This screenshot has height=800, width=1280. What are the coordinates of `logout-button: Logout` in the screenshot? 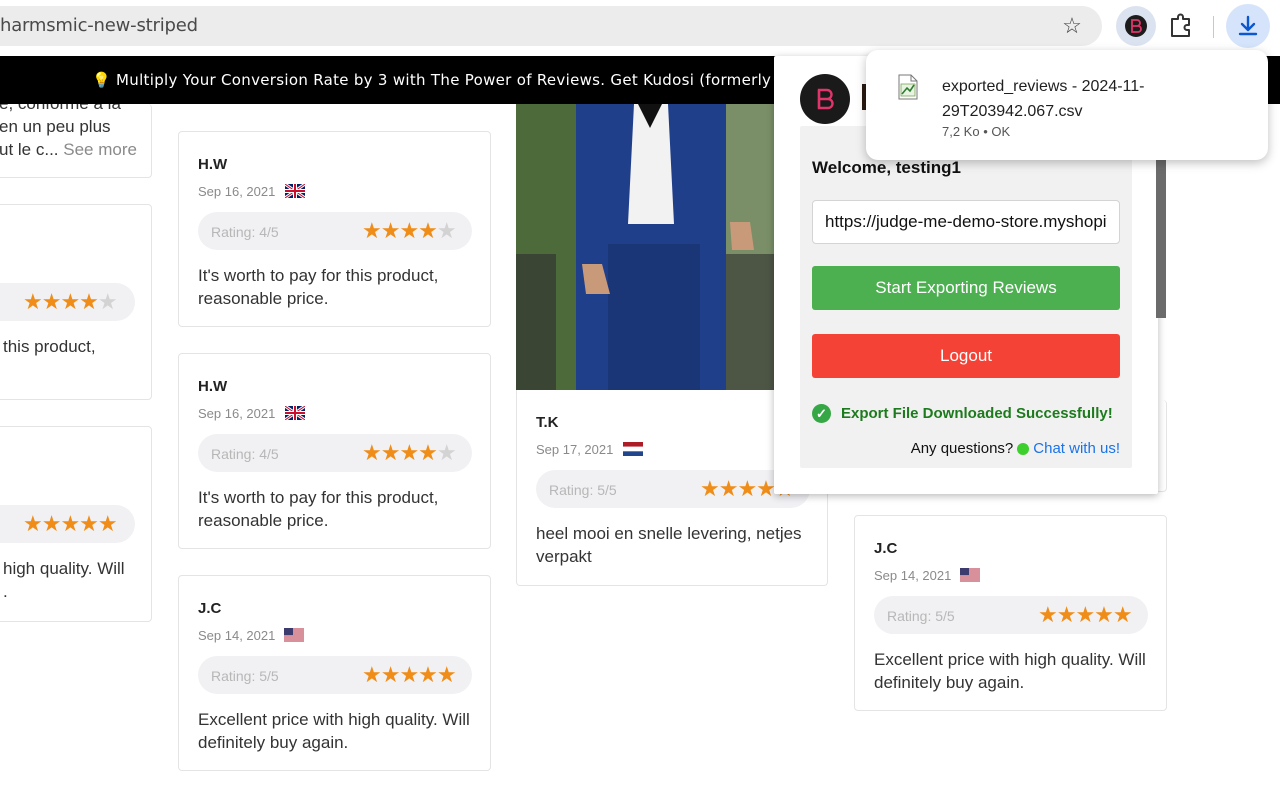 It's located at (966, 356).